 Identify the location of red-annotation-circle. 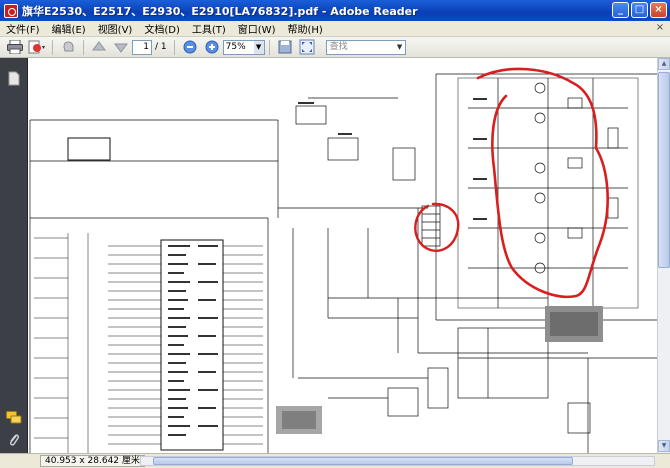
(542, 183).